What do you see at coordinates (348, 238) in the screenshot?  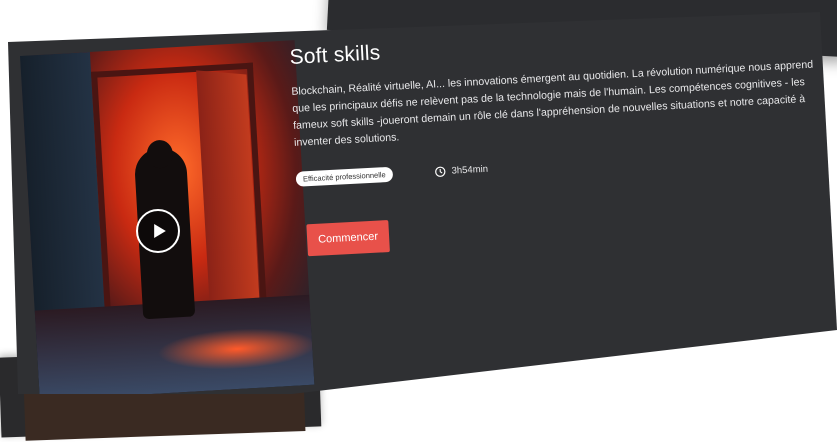 I see `start-button: Commencer` at bounding box center [348, 238].